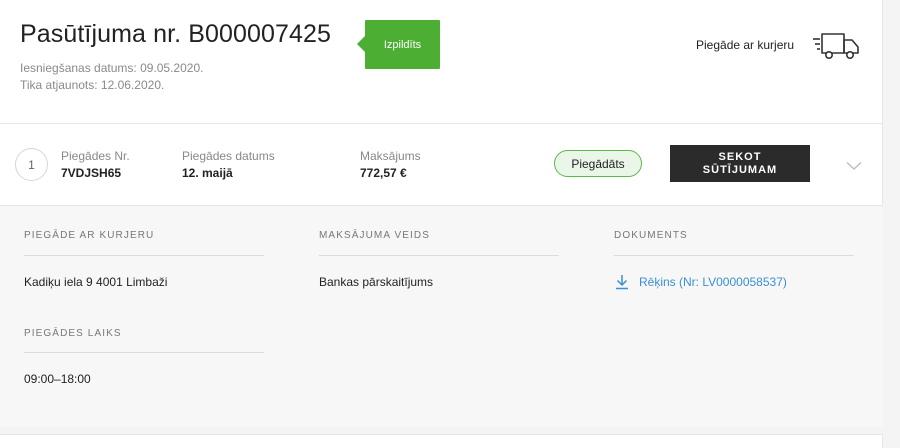 This screenshot has width=900, height=448. What do you see at coordinates (228, 156) in the screenshot?
I see `delivery-date-label: Piegādes datums` at bounding box center [228, 156].